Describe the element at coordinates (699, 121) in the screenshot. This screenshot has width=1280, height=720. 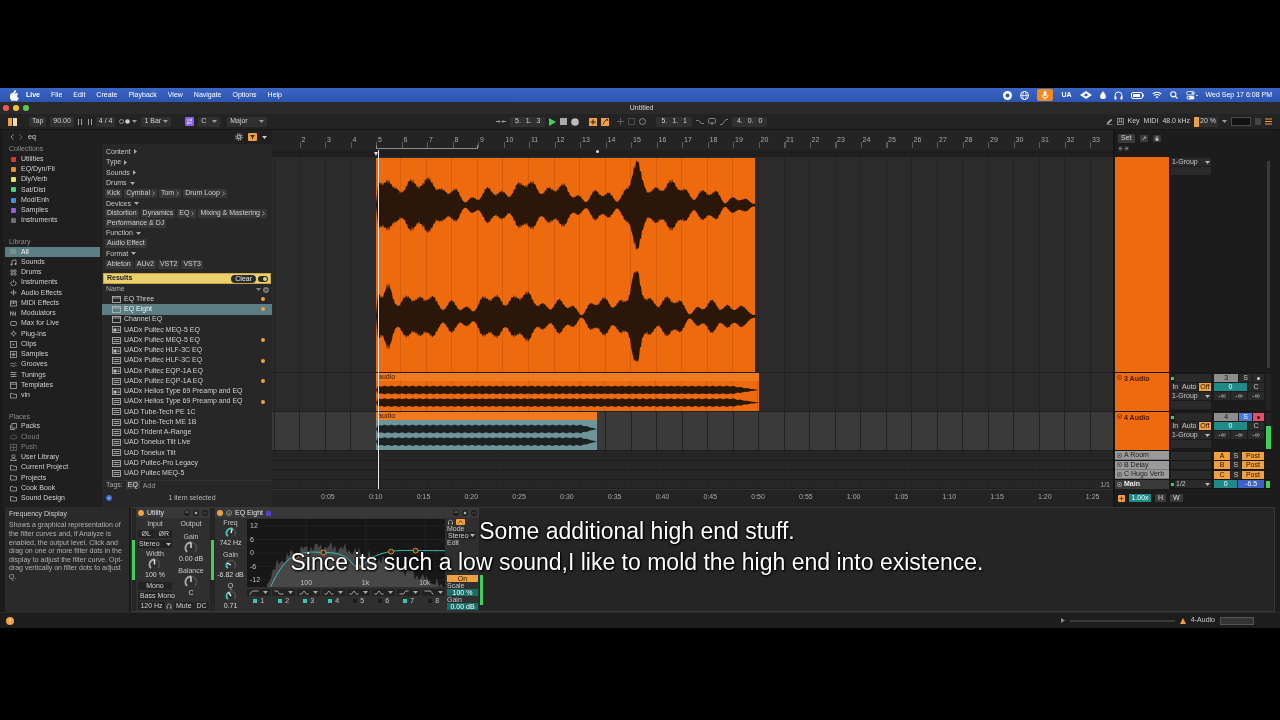
I see `wave-line-icon` at that location.